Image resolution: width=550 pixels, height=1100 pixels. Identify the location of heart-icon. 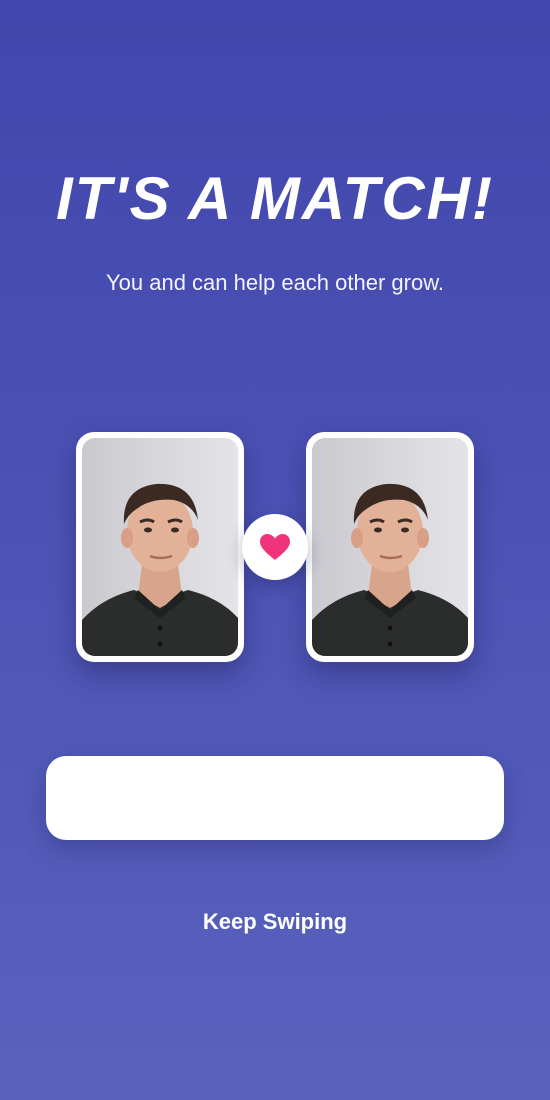
(275, 547).